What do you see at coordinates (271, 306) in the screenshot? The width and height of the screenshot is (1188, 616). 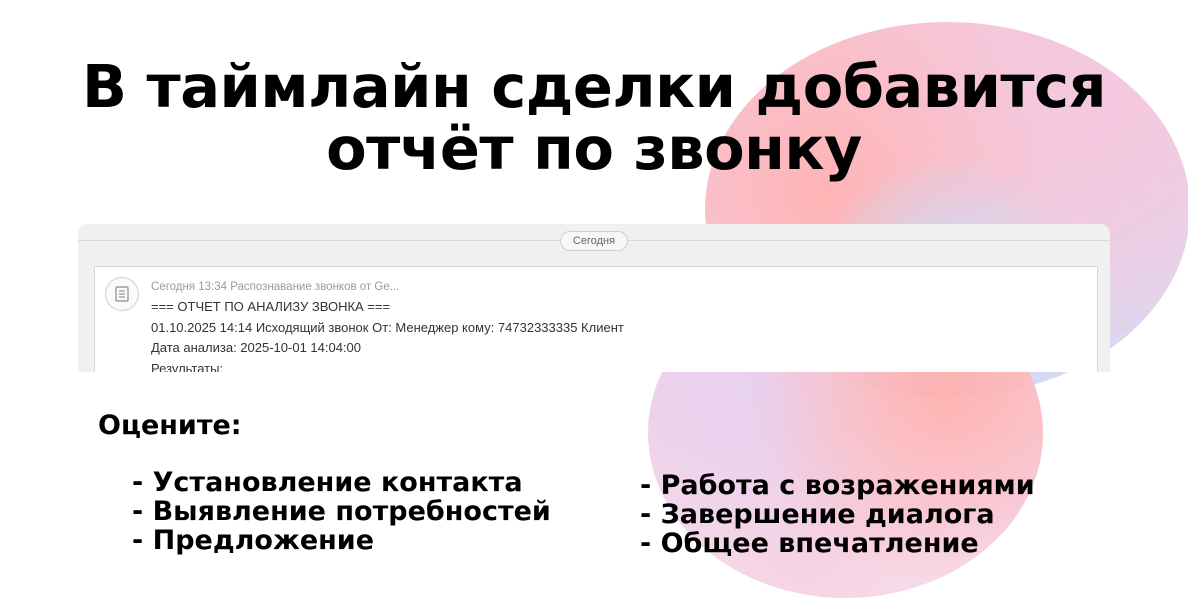 I see `note-line-header: === ОТЧЕТ ПО АНАЛИЗУ ЗВОНКА ===` at bounding box center [271, 306].